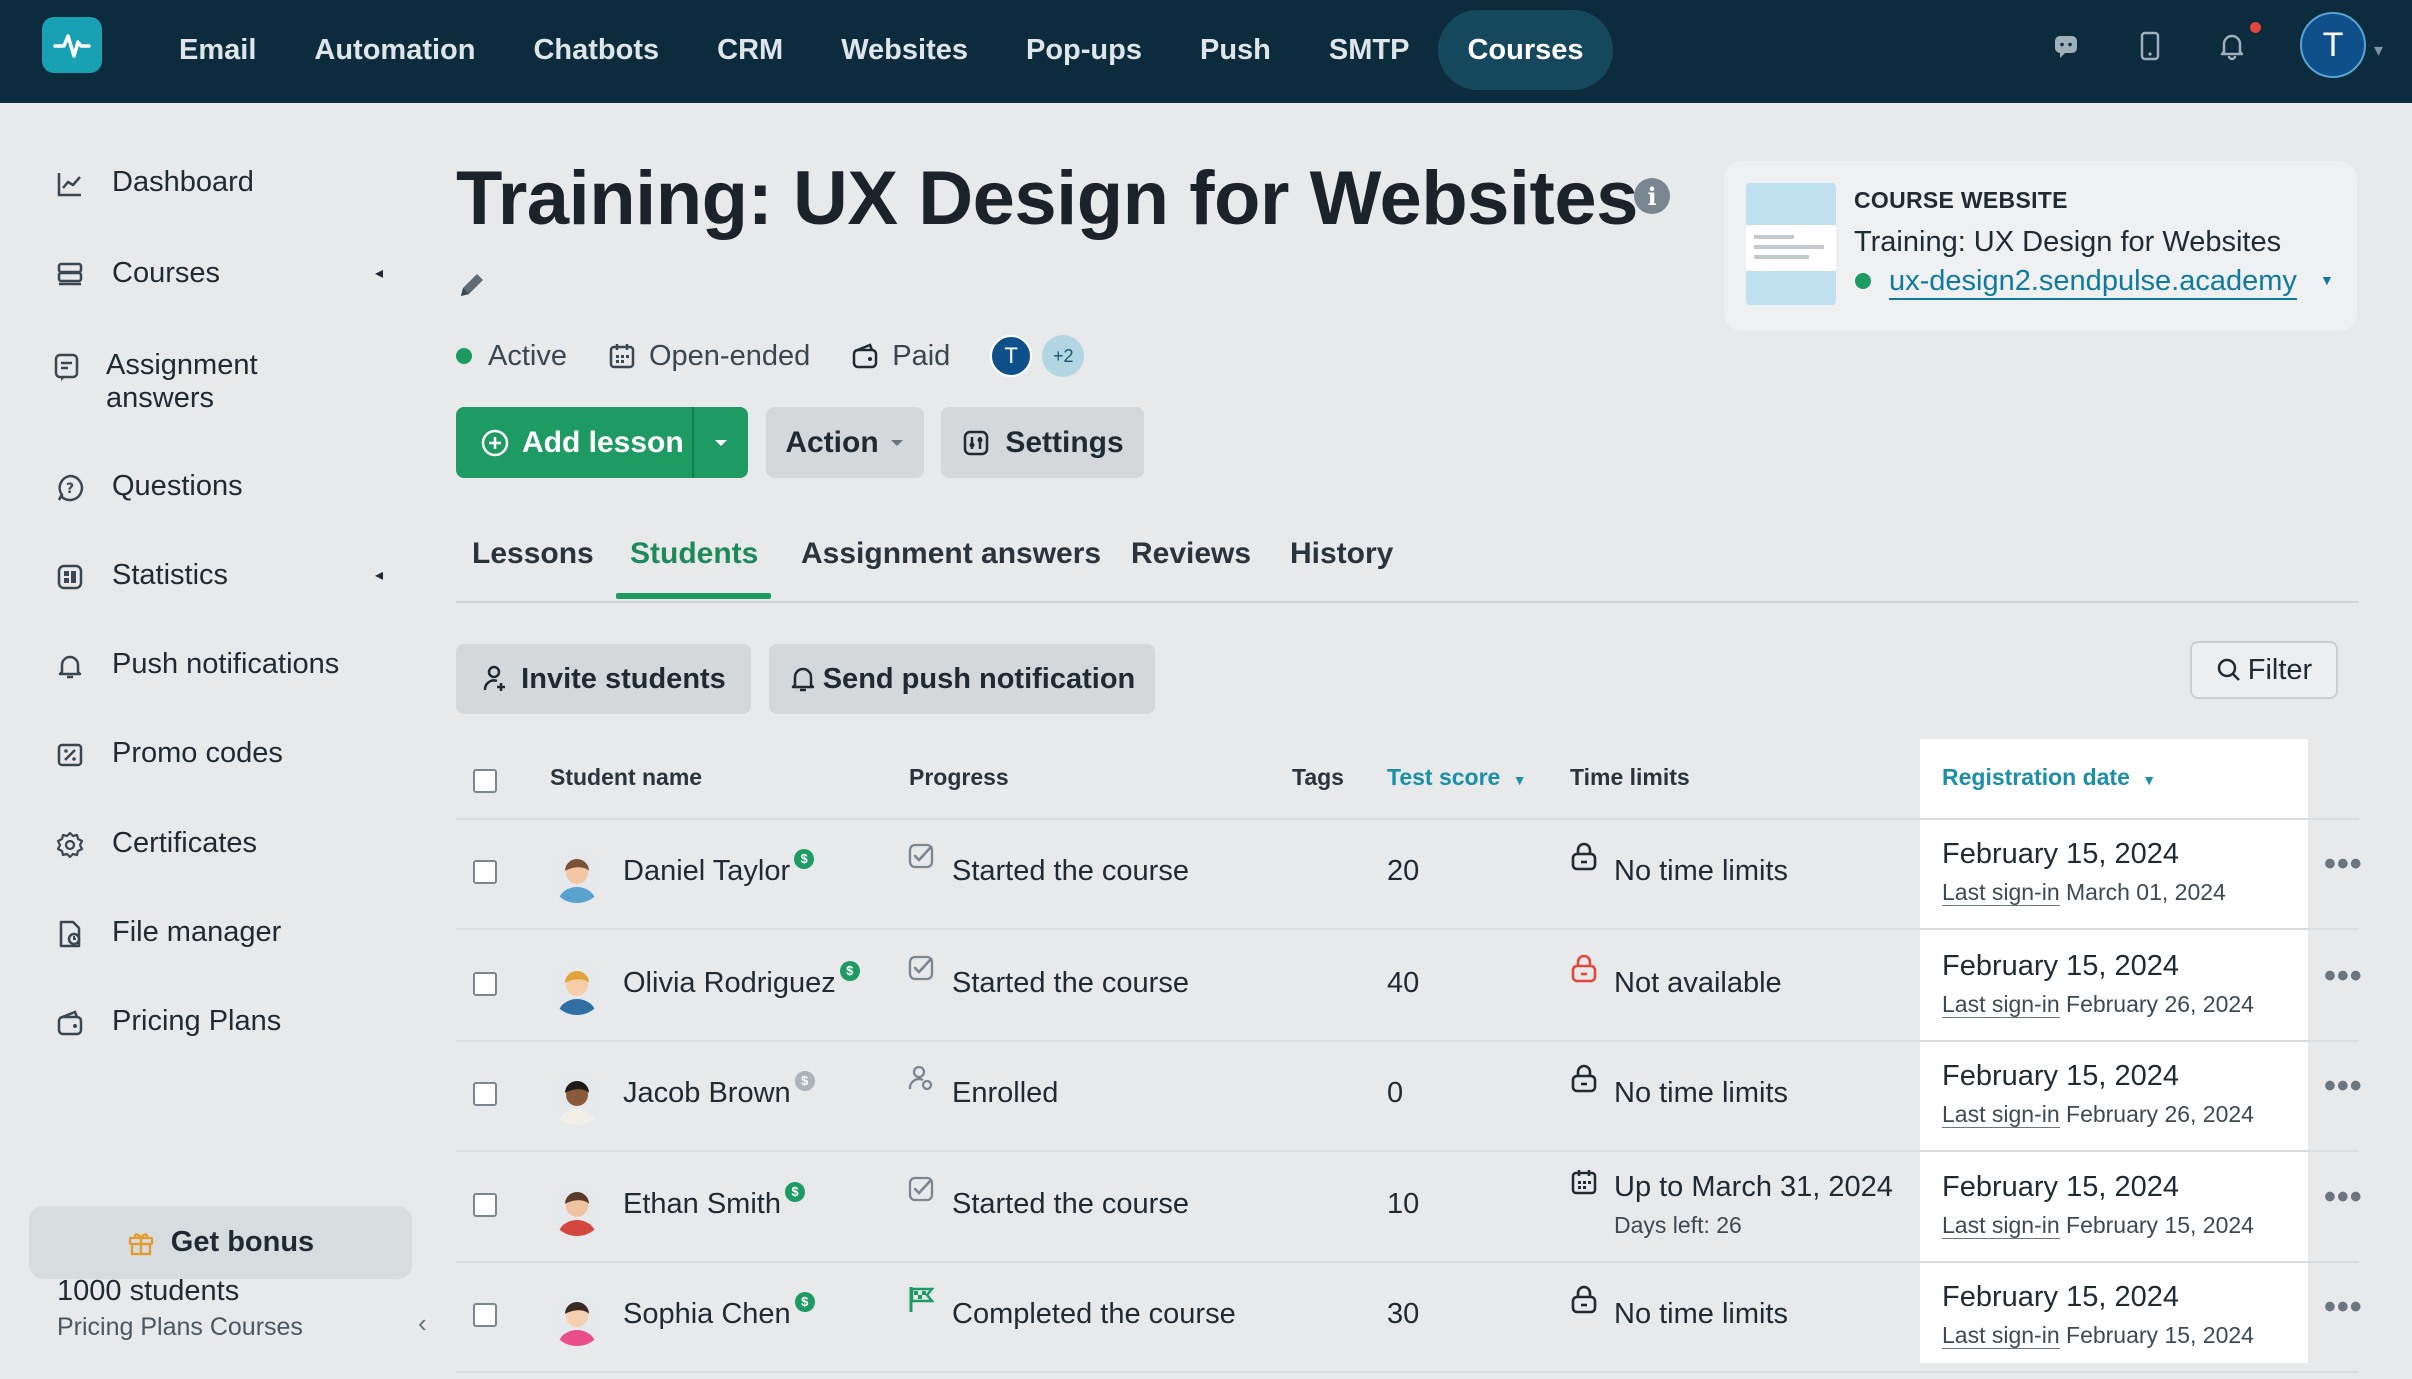 This screenshot has width=2412, height=1379. I want to click on nav-item-courses: Courses, so click(1525, 50).